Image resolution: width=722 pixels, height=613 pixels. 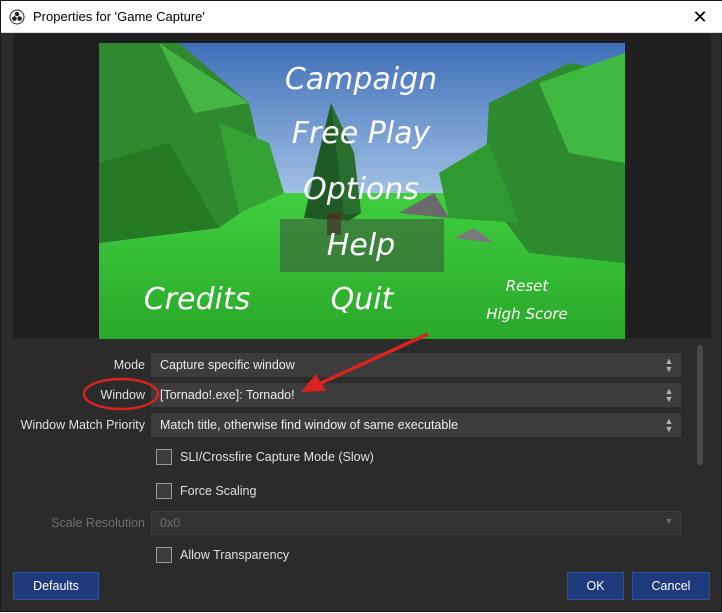 I want to click on svg-text: Campaign, so click(x=361, y=79).